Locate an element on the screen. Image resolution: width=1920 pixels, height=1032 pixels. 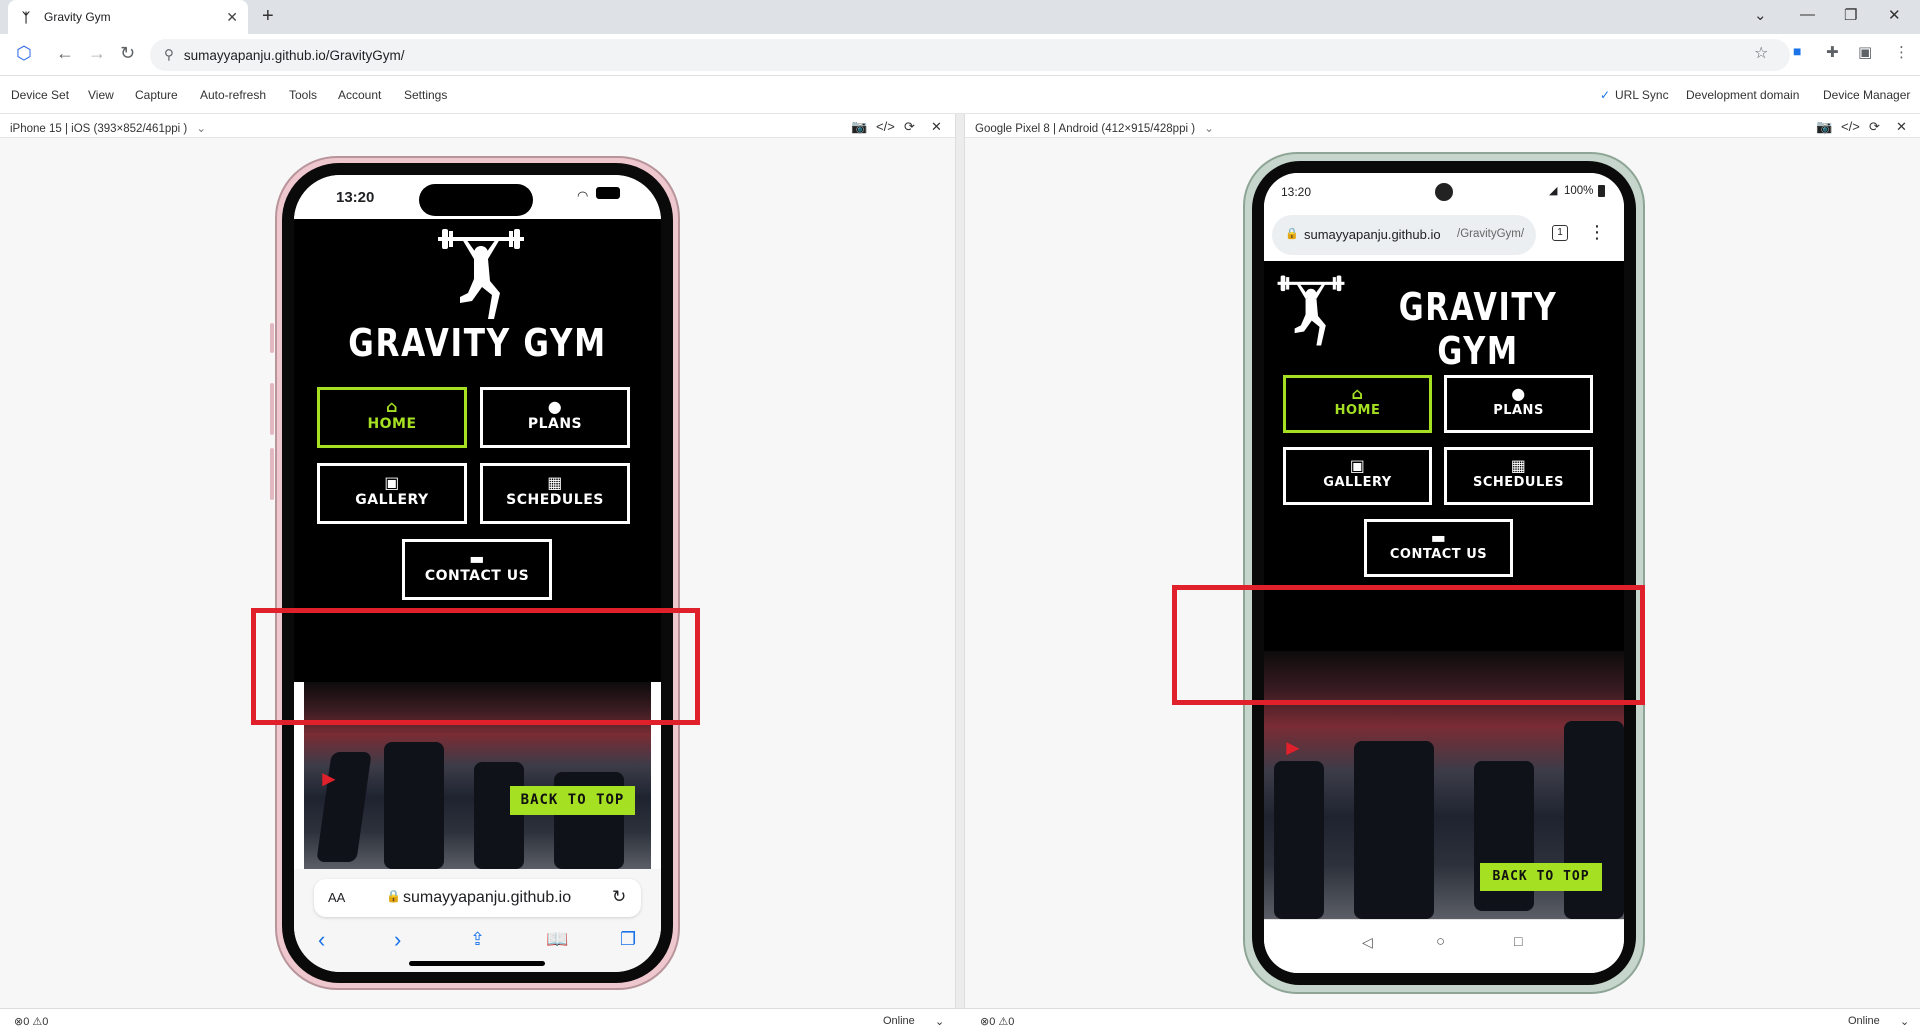
menu-device-set: Device Set is located at coordinates (40, 95).